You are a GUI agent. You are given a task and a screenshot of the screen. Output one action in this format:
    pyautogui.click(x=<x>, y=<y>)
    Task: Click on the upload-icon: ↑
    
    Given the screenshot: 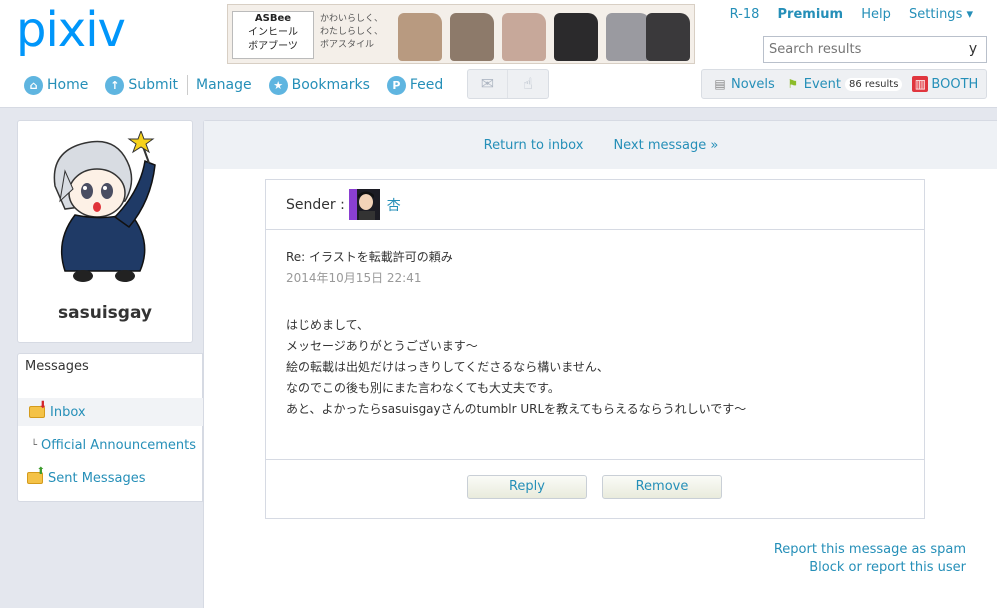 What is the action you would take?
    pyautogui.click(x=115, y=85)
    